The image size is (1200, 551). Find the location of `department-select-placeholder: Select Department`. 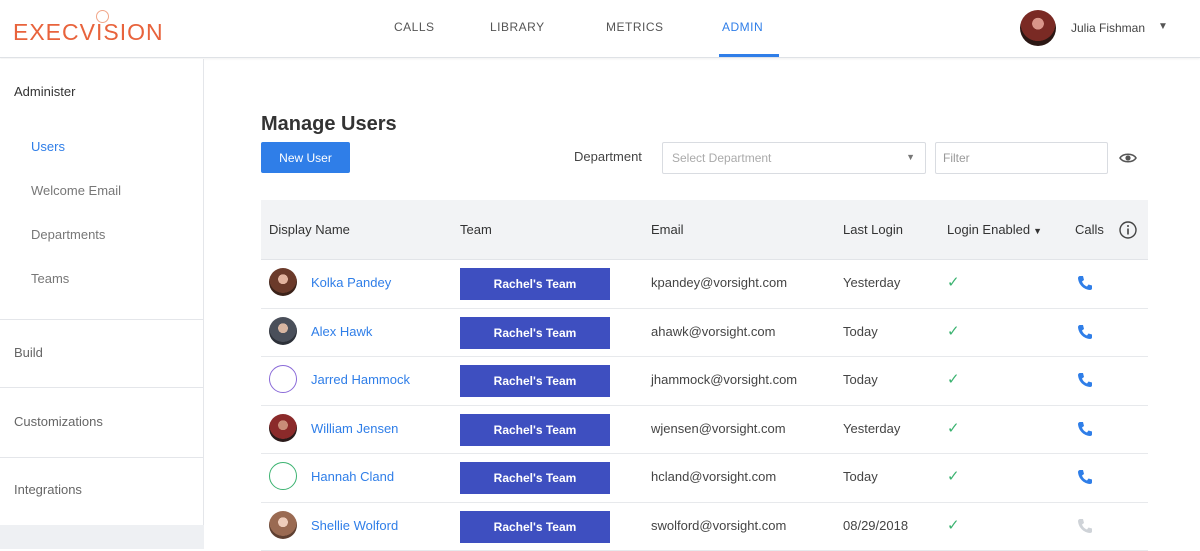

department-select-placeholder: Select Department is located at coordinates (721, 158).